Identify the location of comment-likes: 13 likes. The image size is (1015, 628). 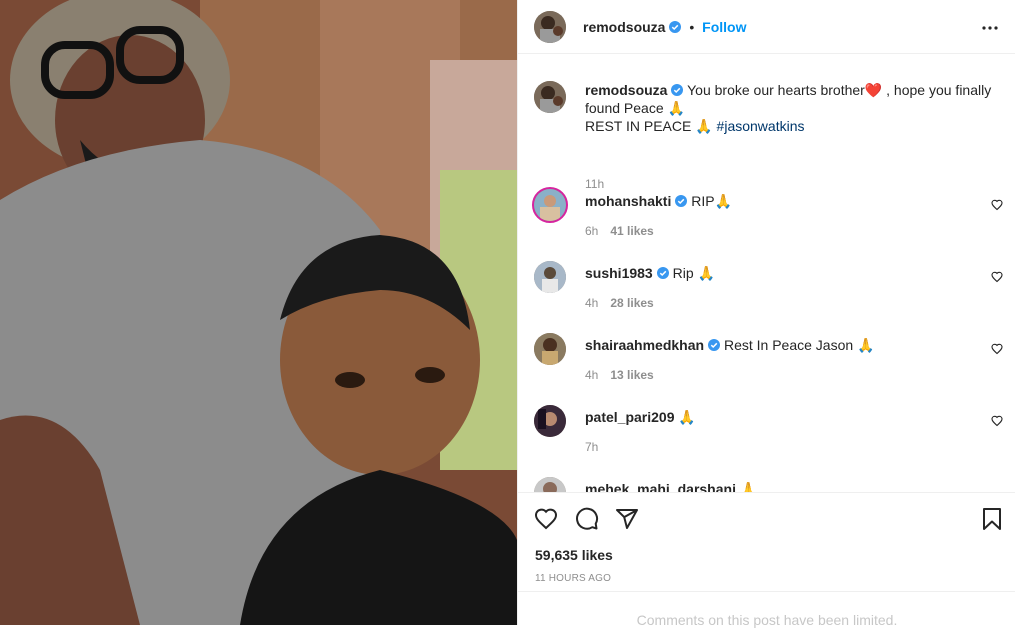
(631, 375).